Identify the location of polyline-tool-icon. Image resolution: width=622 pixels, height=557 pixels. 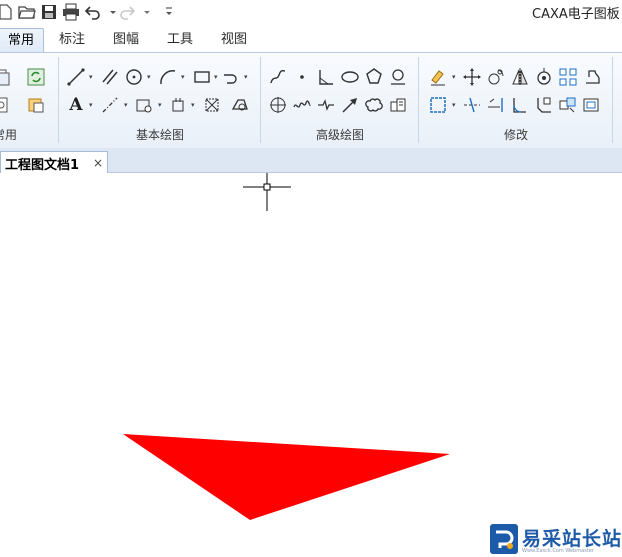
(232, 77).